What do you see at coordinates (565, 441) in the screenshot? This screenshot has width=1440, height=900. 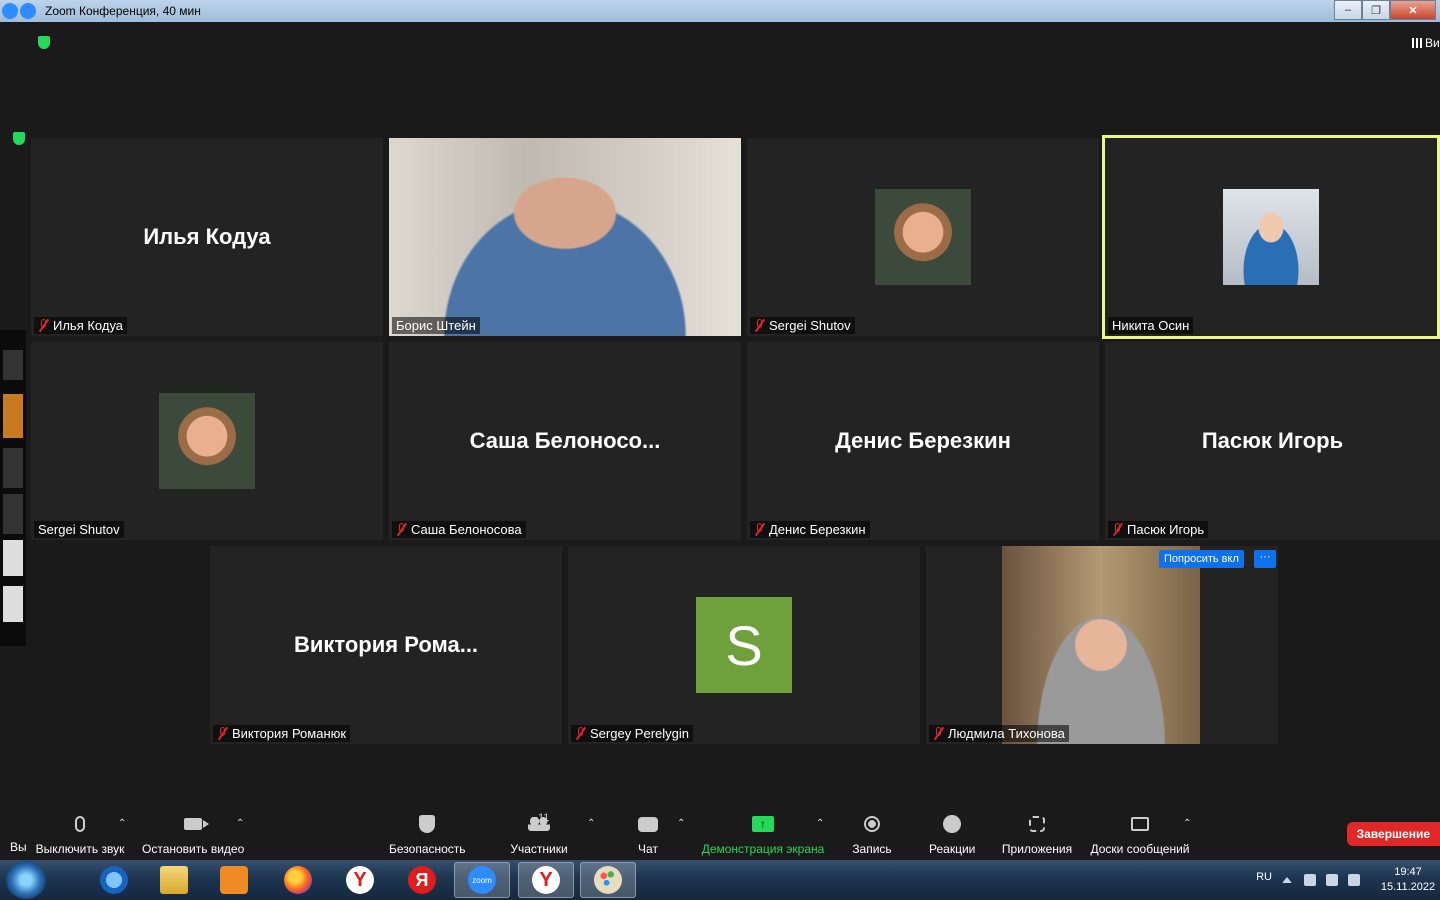 I see `participant-tile: Саша Белоносо... Саша Белоносова` at bounding box center [565, 441].